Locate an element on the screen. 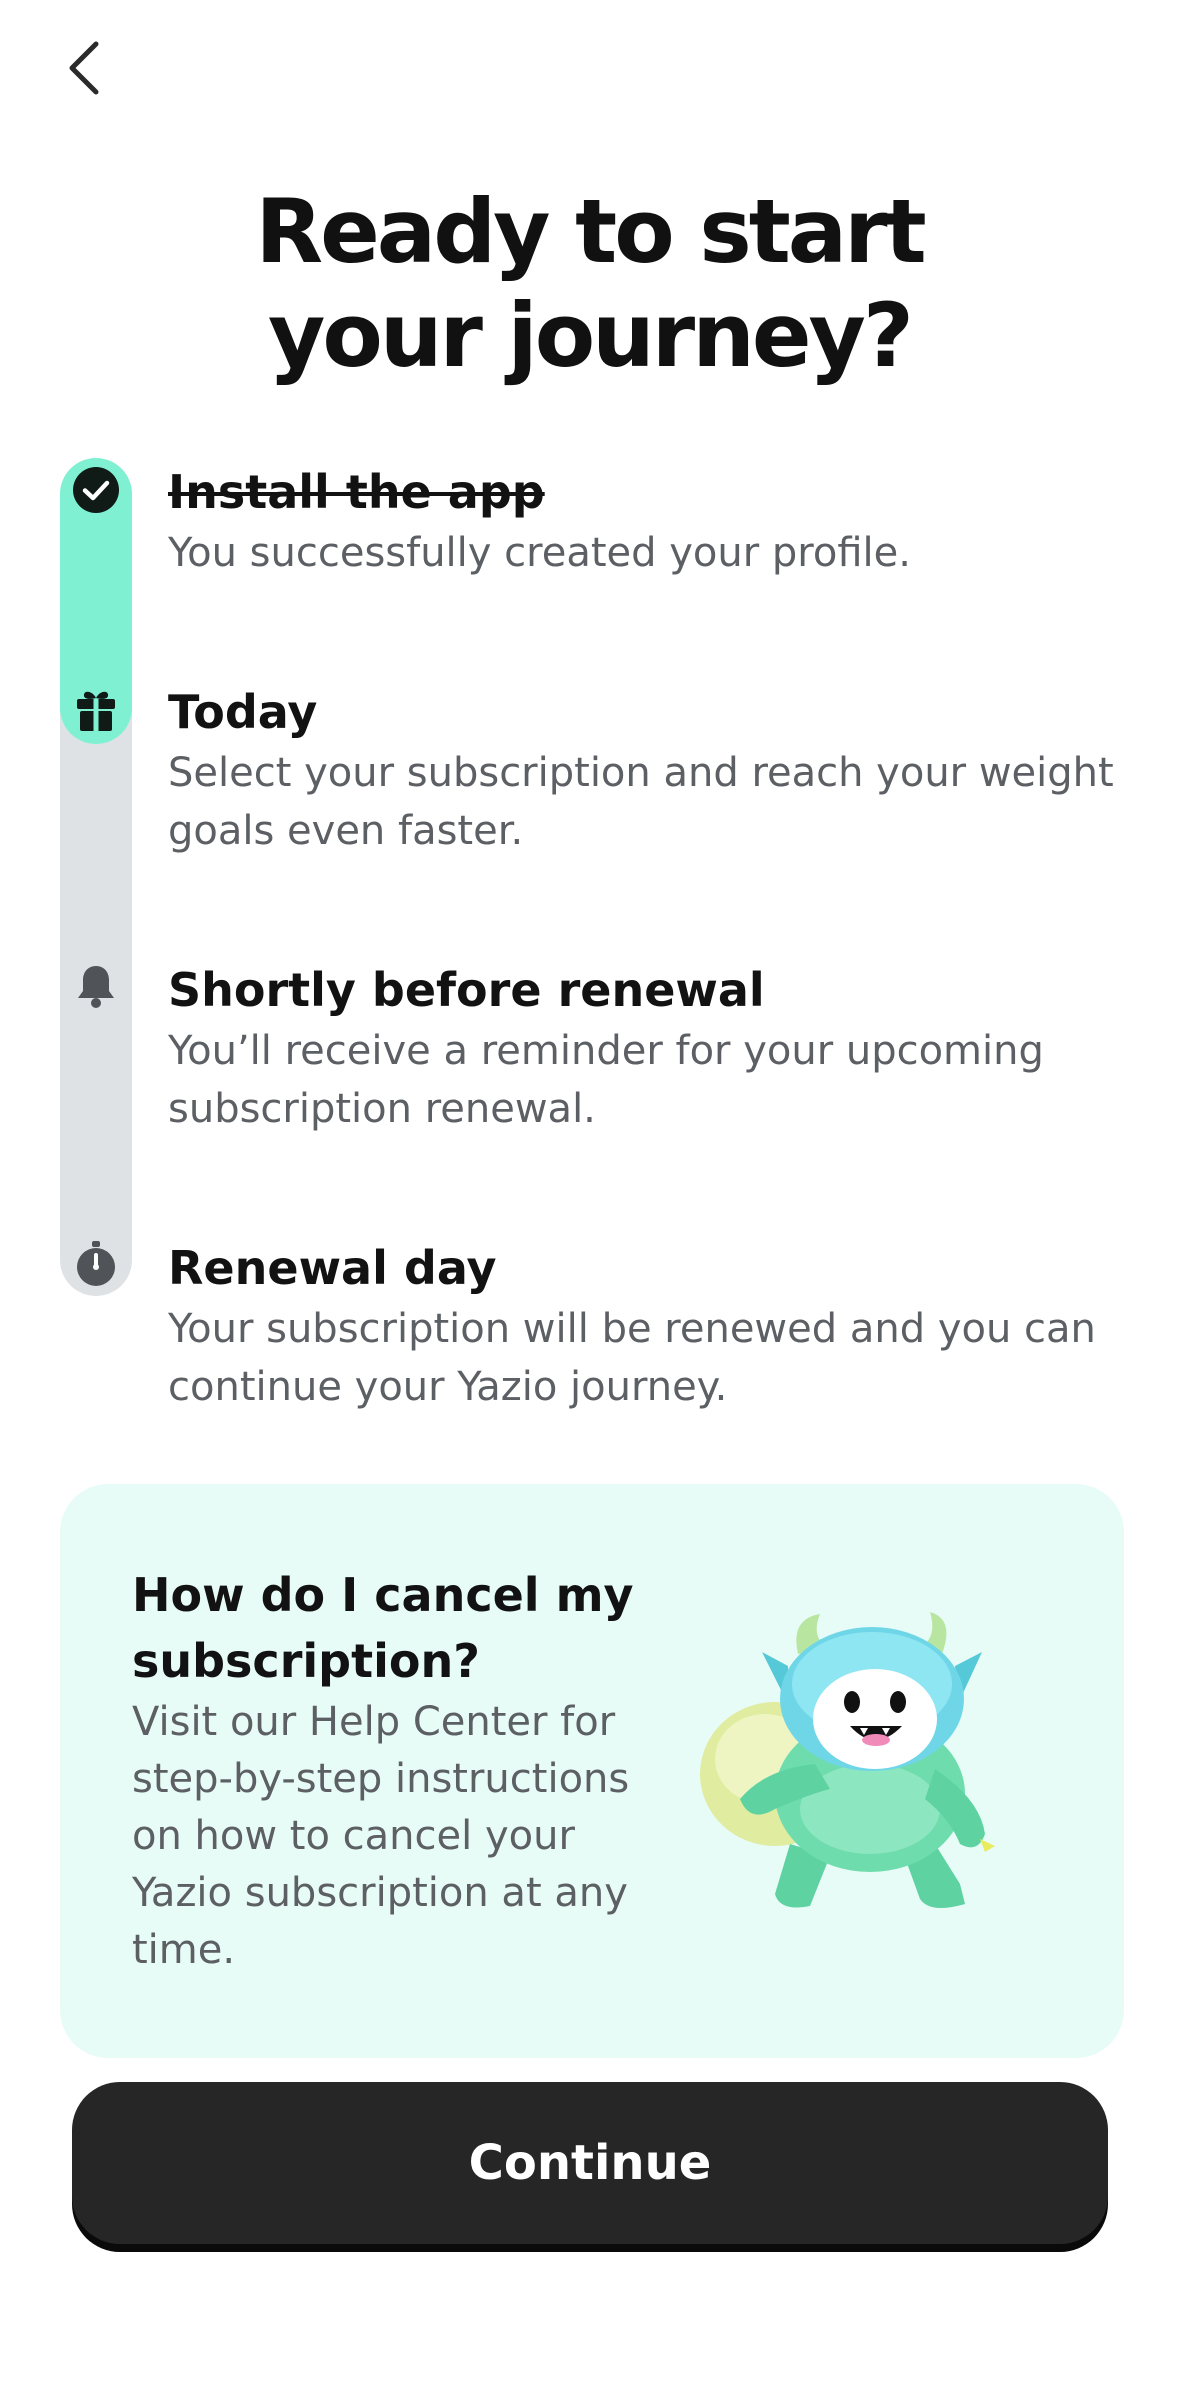 This screenshot has height=2396, width=1179. chevron-left-icon is located at coordinates (84, 68).